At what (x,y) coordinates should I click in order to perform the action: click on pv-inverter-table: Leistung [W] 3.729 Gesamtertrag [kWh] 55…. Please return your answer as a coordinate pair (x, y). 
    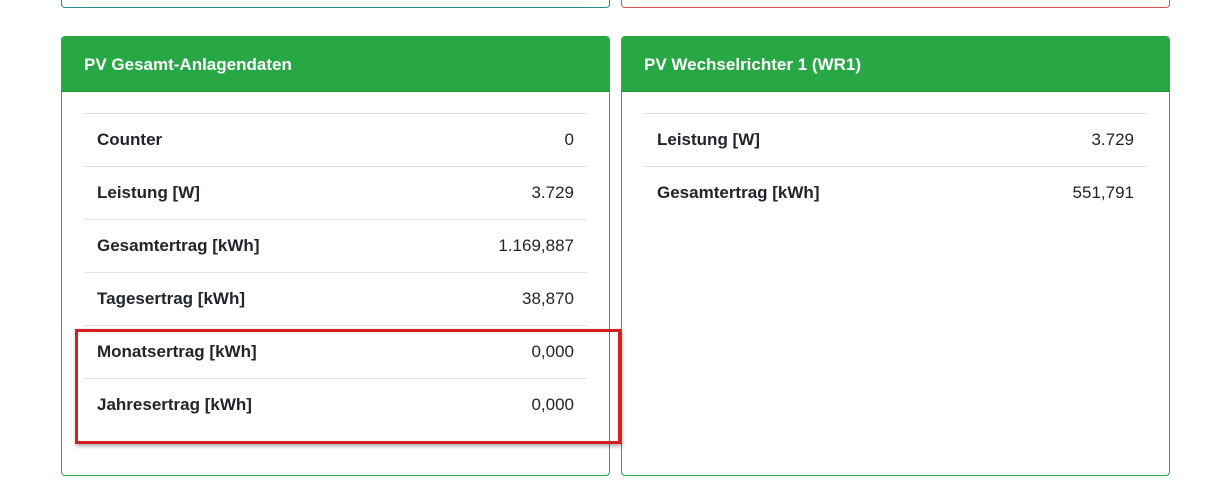
    Looking at the image, I should click on (895, 166).